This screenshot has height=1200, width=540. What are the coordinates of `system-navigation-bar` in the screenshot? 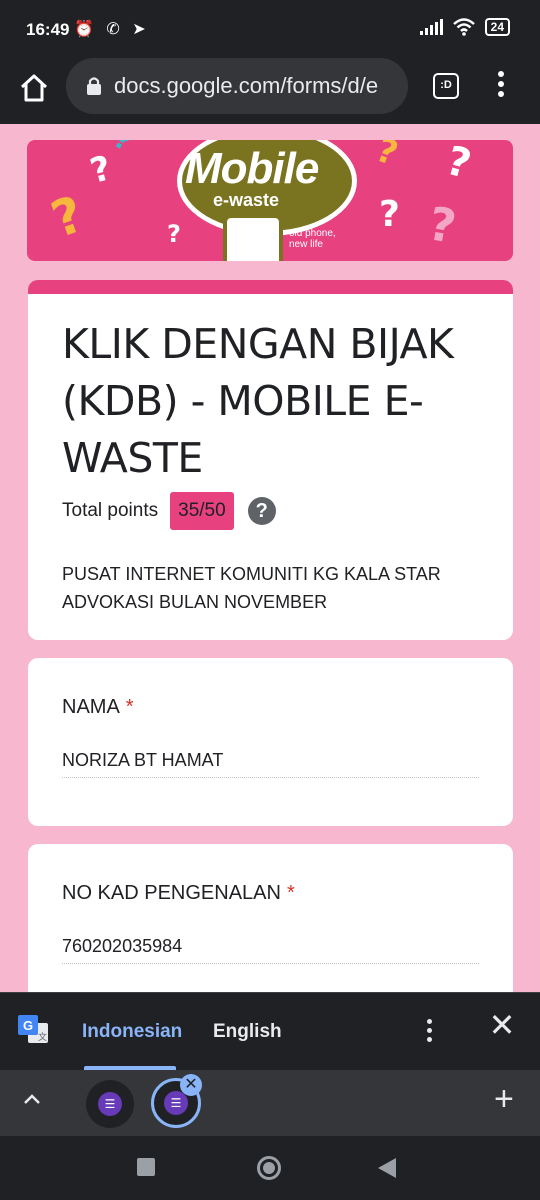 It's located at (270, 1168).